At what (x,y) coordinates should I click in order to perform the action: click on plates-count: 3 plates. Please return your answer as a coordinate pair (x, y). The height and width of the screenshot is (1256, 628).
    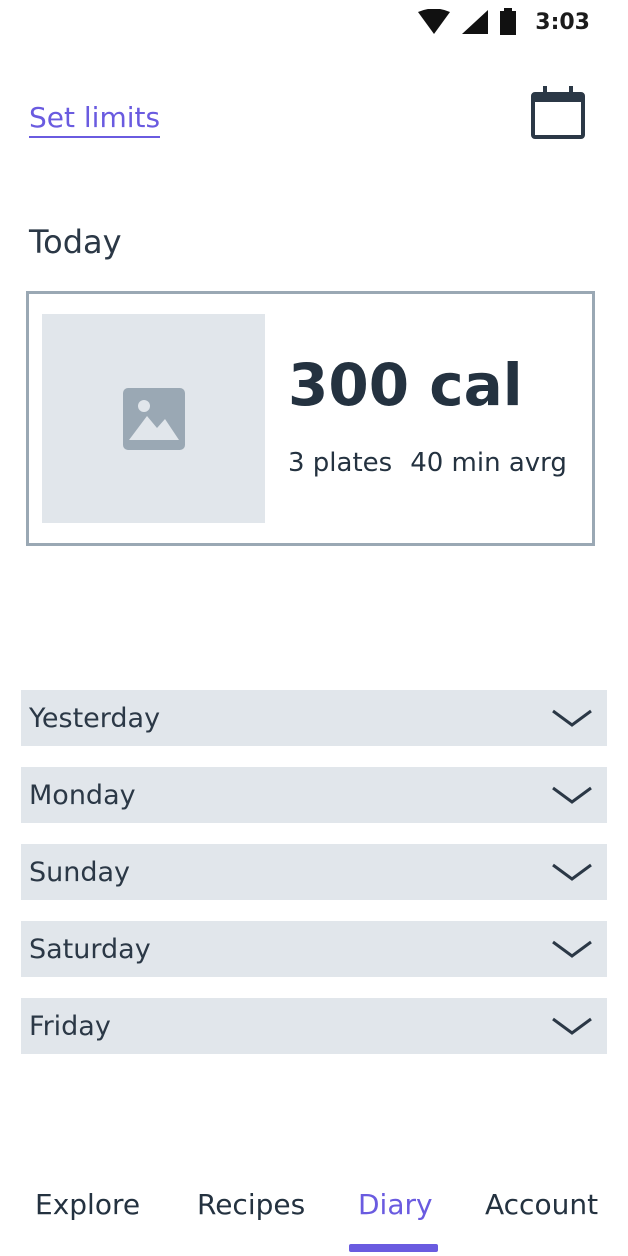
    Looking at the image, I should click on (340, 463).